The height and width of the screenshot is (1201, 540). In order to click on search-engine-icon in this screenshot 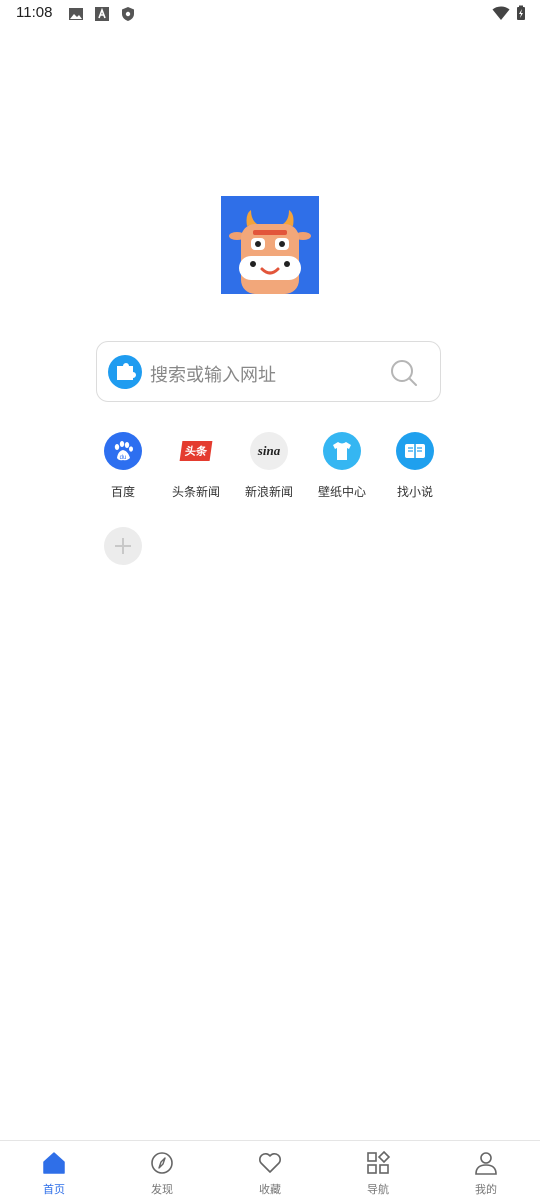, I will do `click(125, 372)`.